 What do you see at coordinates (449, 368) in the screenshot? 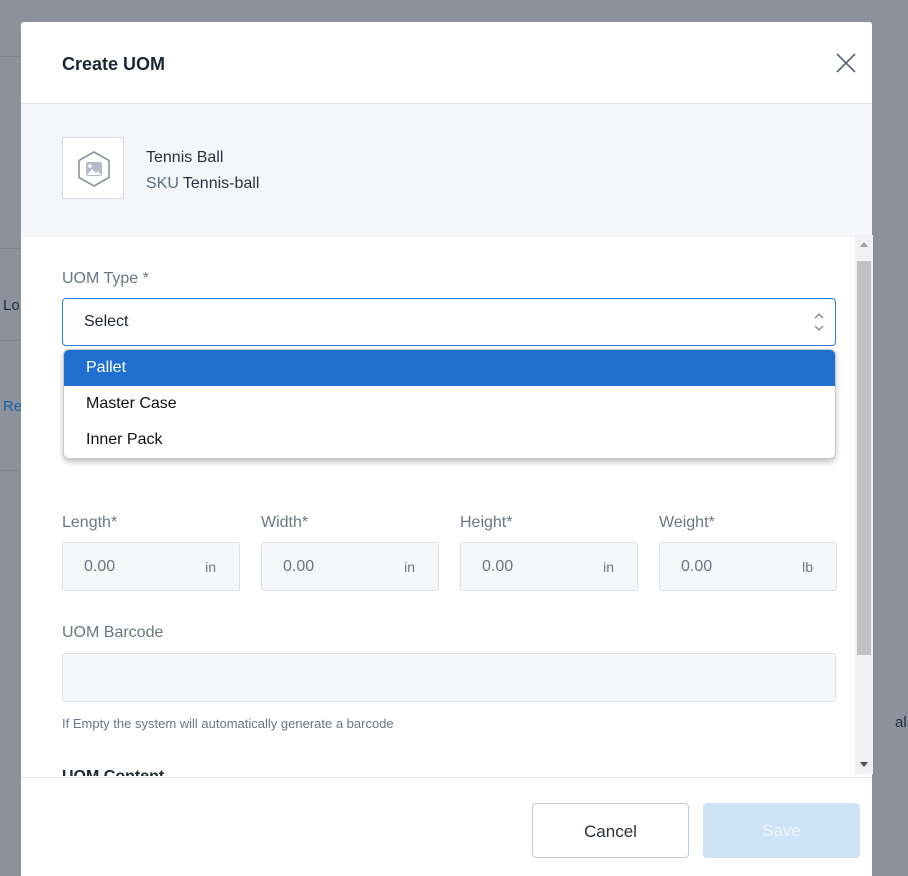
I see `option-pallet: Pallet` at bounding box center [449, 368].